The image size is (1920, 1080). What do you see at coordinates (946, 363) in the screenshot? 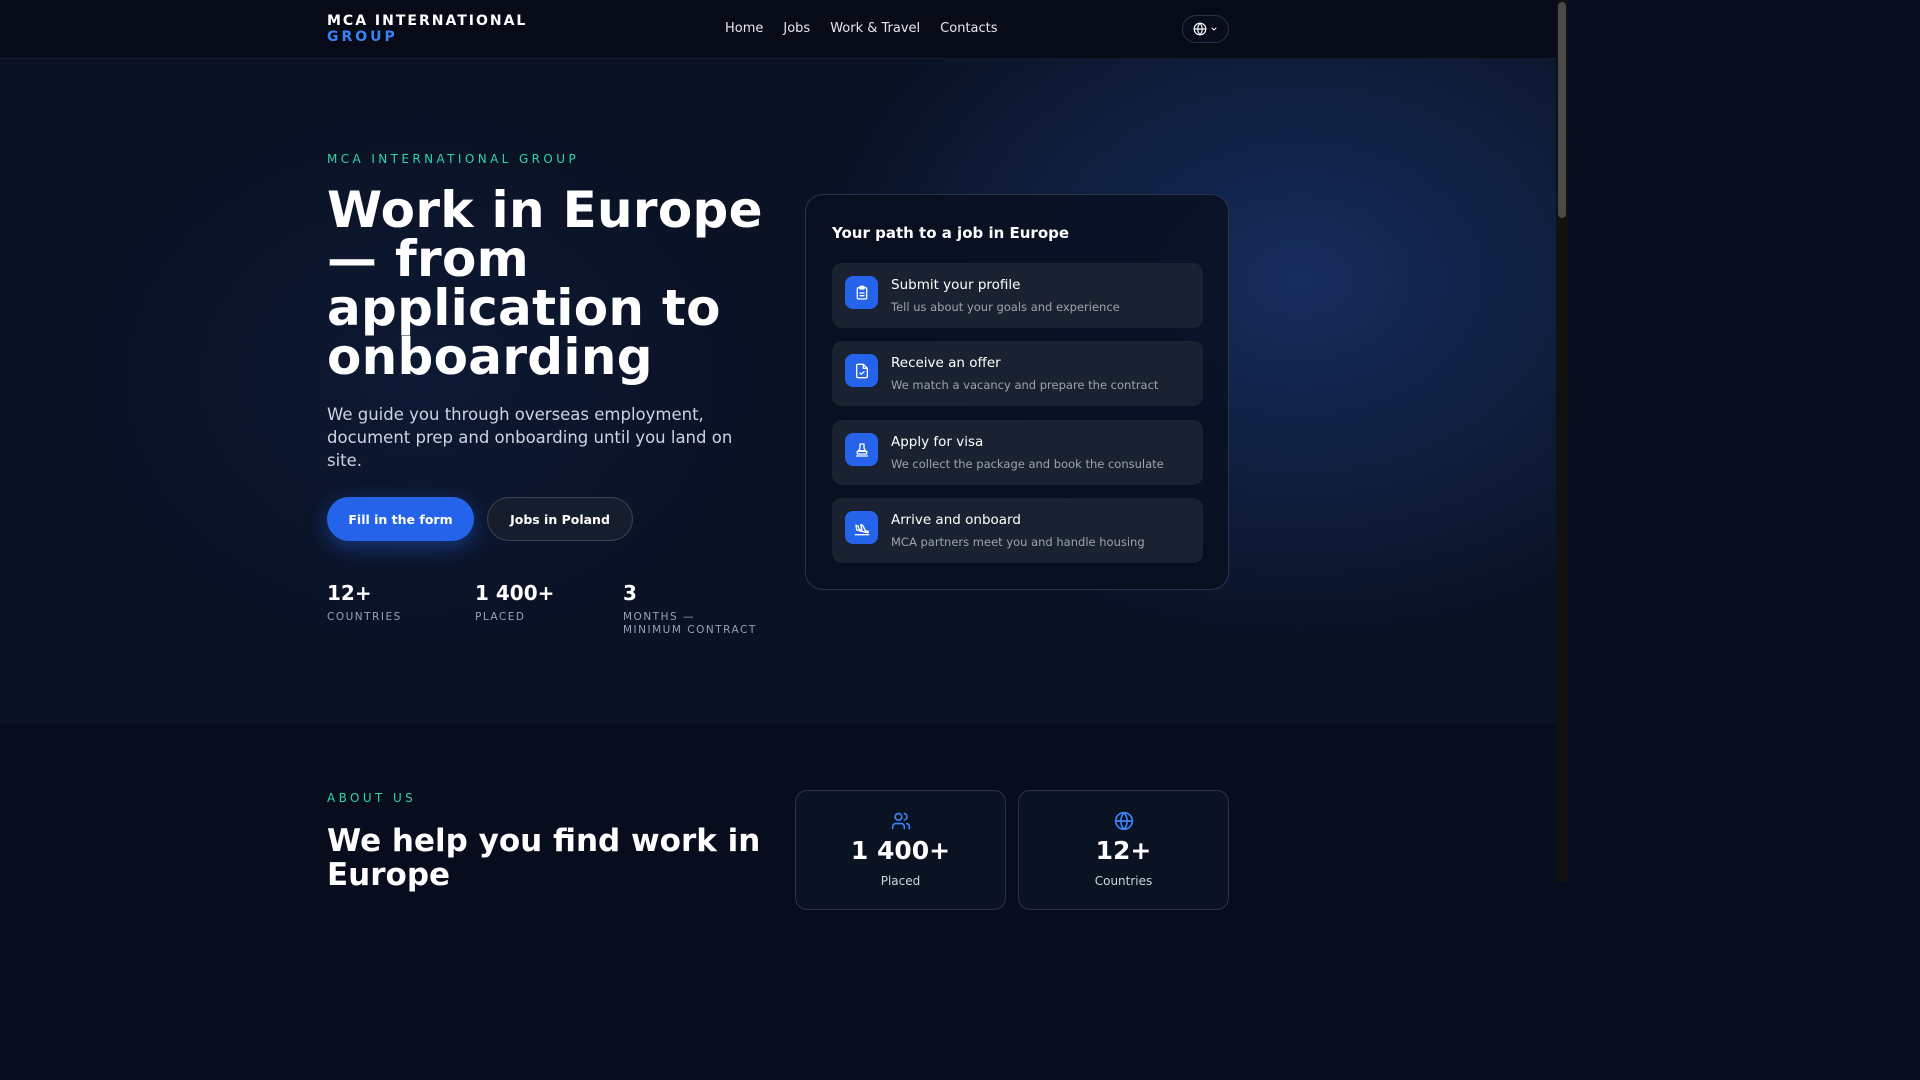
I see `step-title: Receive an offer` at bounding box center [946, 363].